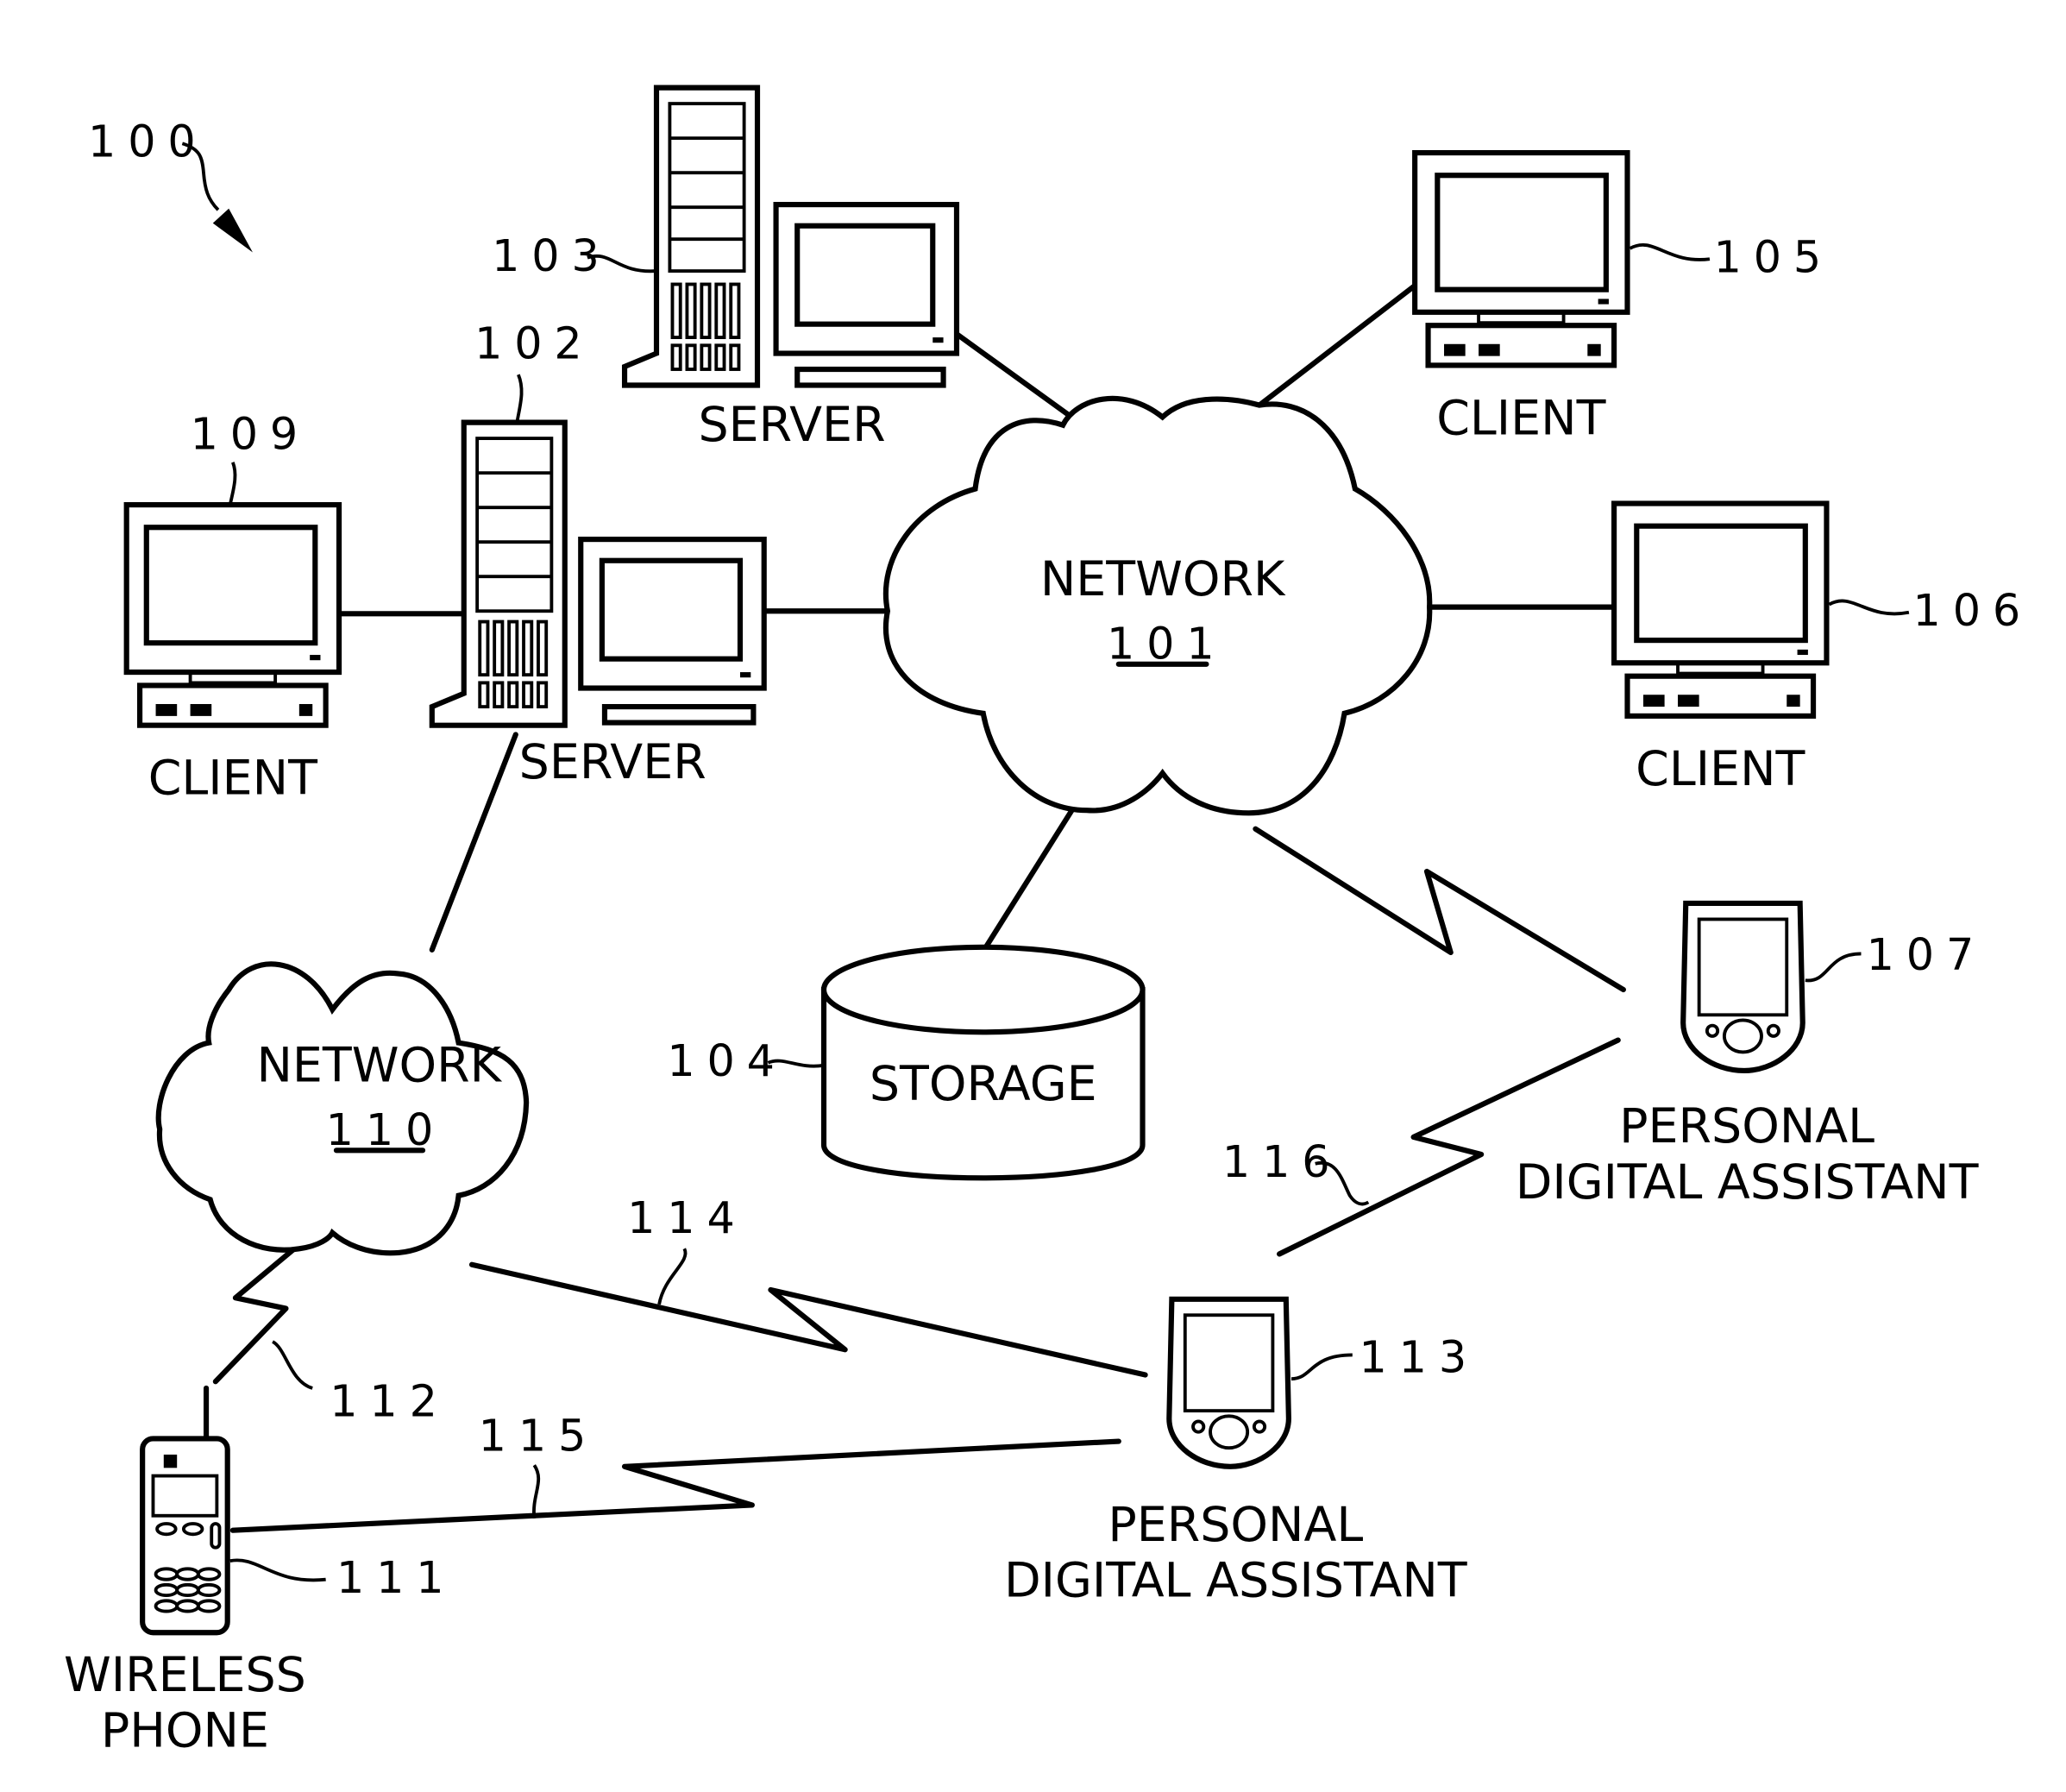  What do you see at coordinates (170, 184) in the screenshot?
I see `figure-ref-100: 100` at bounding box center [170, 184].